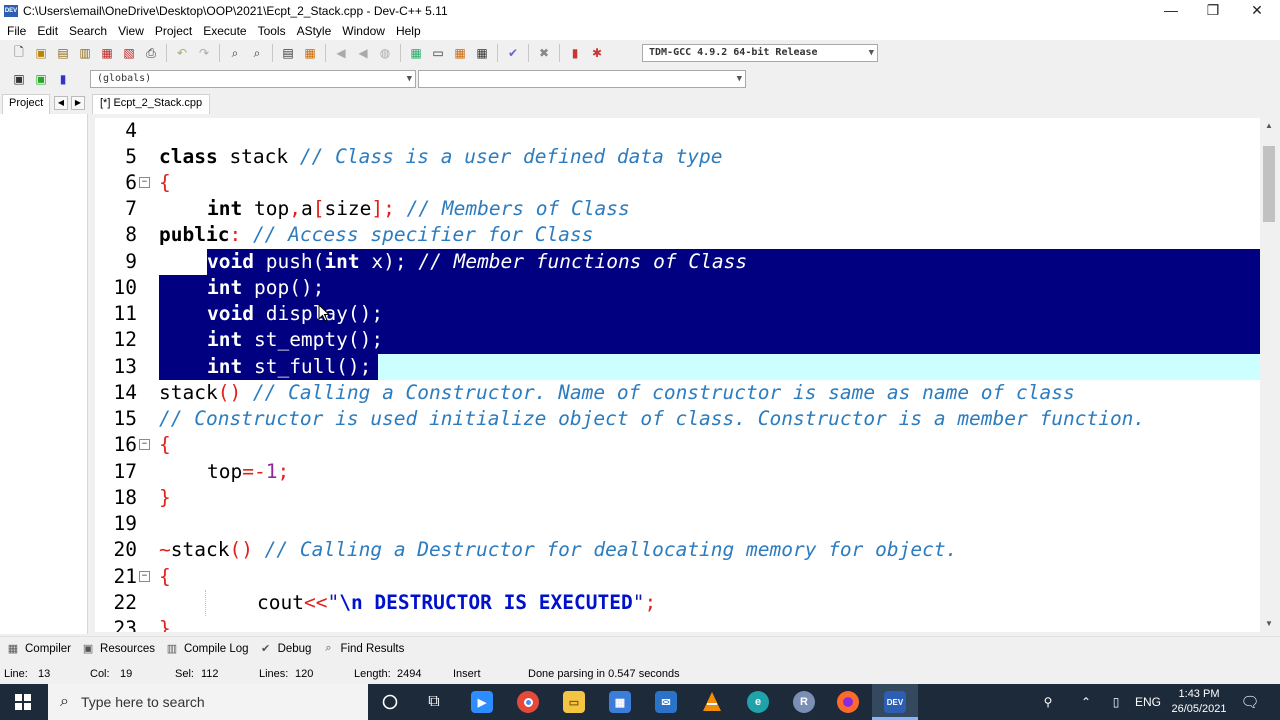 This screenshot has width=1280, height=720. What do you see at coordinates (241, 549) in the screenshot?
I see `operator: ()` at bounding box center [241, 549].